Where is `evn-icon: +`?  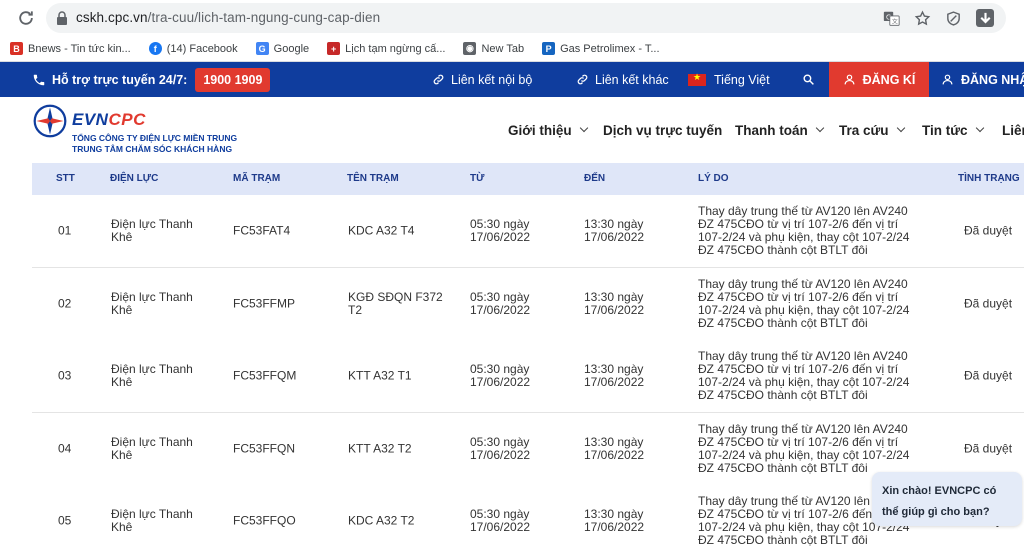 evn-icon: + is located at coordinates (334, 48).